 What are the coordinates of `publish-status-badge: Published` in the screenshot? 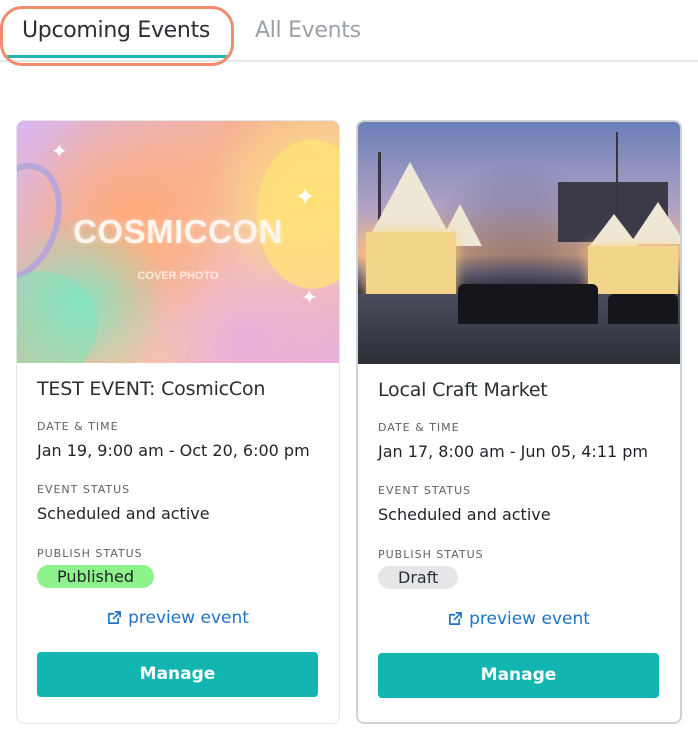 It's located at (96, 576).